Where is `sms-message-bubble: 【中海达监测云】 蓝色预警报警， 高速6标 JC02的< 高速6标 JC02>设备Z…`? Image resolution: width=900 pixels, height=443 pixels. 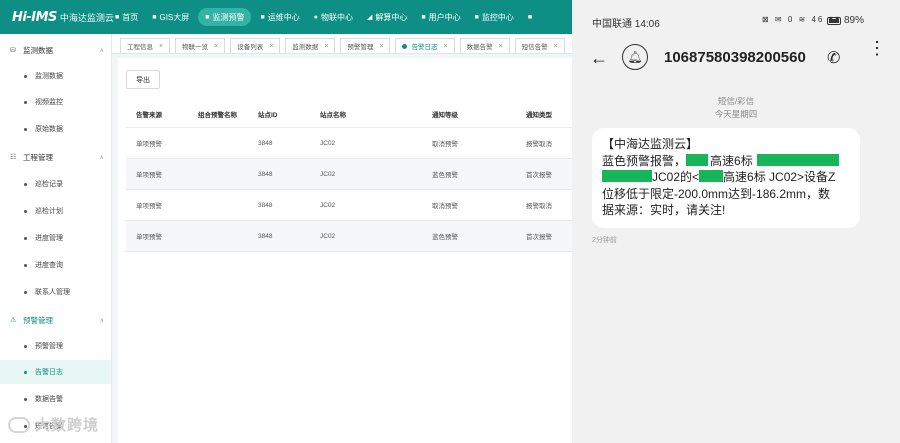
sms-message-bubble: 【中海达监测云】 蓝色预警报警， 高速6标 JC02的< 高速6标 JC02>设备Z… is located at coordinates (726, 178).